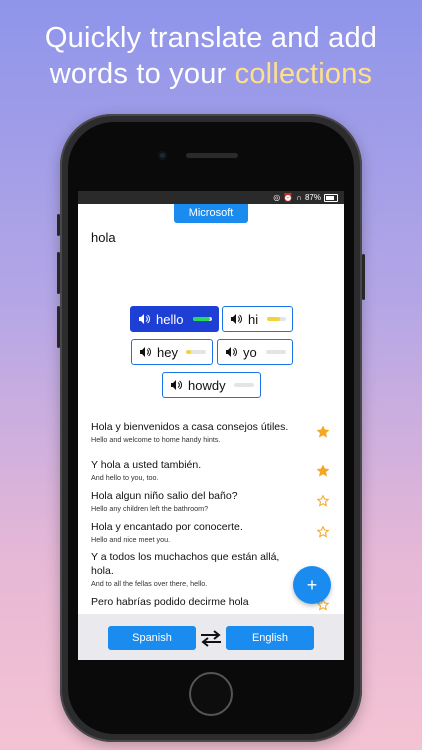  Describe the element at coordinates (250, 352) in the screenshot. I see `translation-word: yo` at that location.